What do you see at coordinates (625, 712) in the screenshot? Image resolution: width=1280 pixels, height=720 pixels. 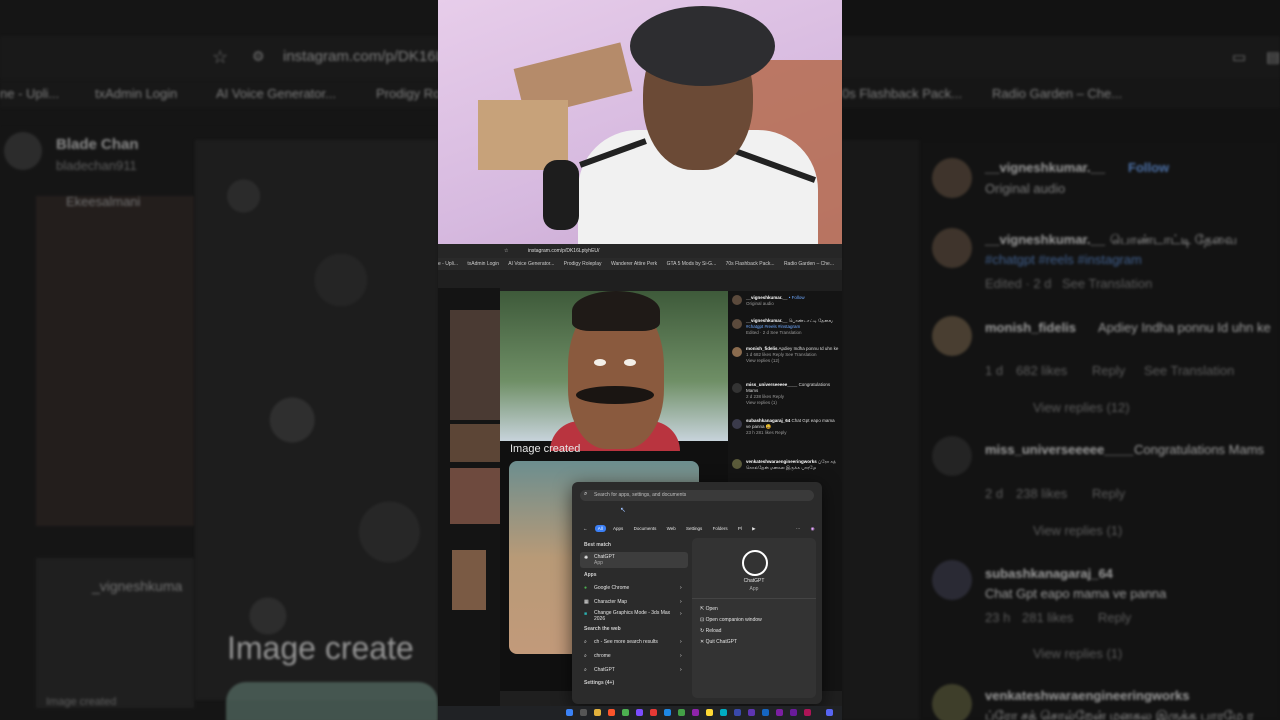 I see `chrome-icon` at bounding box center [625, 712].